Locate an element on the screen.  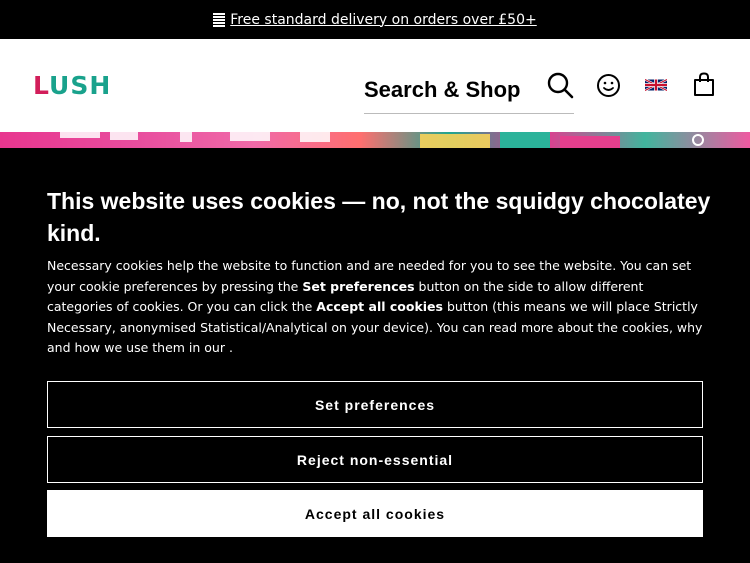
banner-artwork is located at coordinates (382, 140).